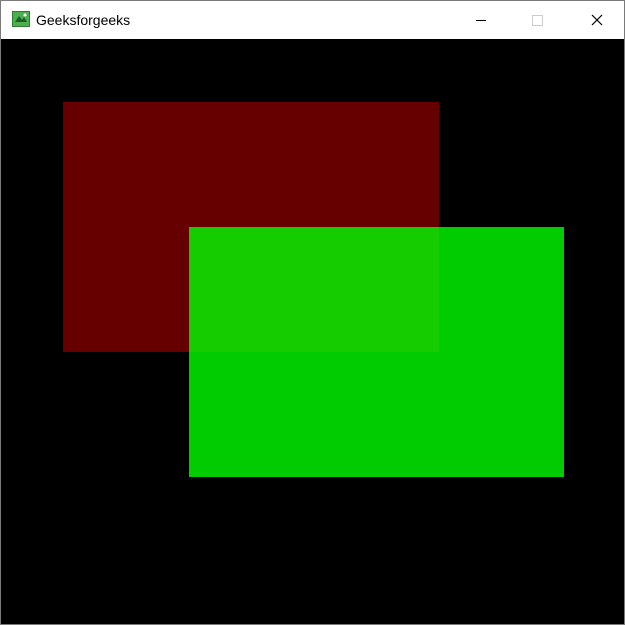 The image size is (625, 625). I want to click on close-button, so click(597, 20).